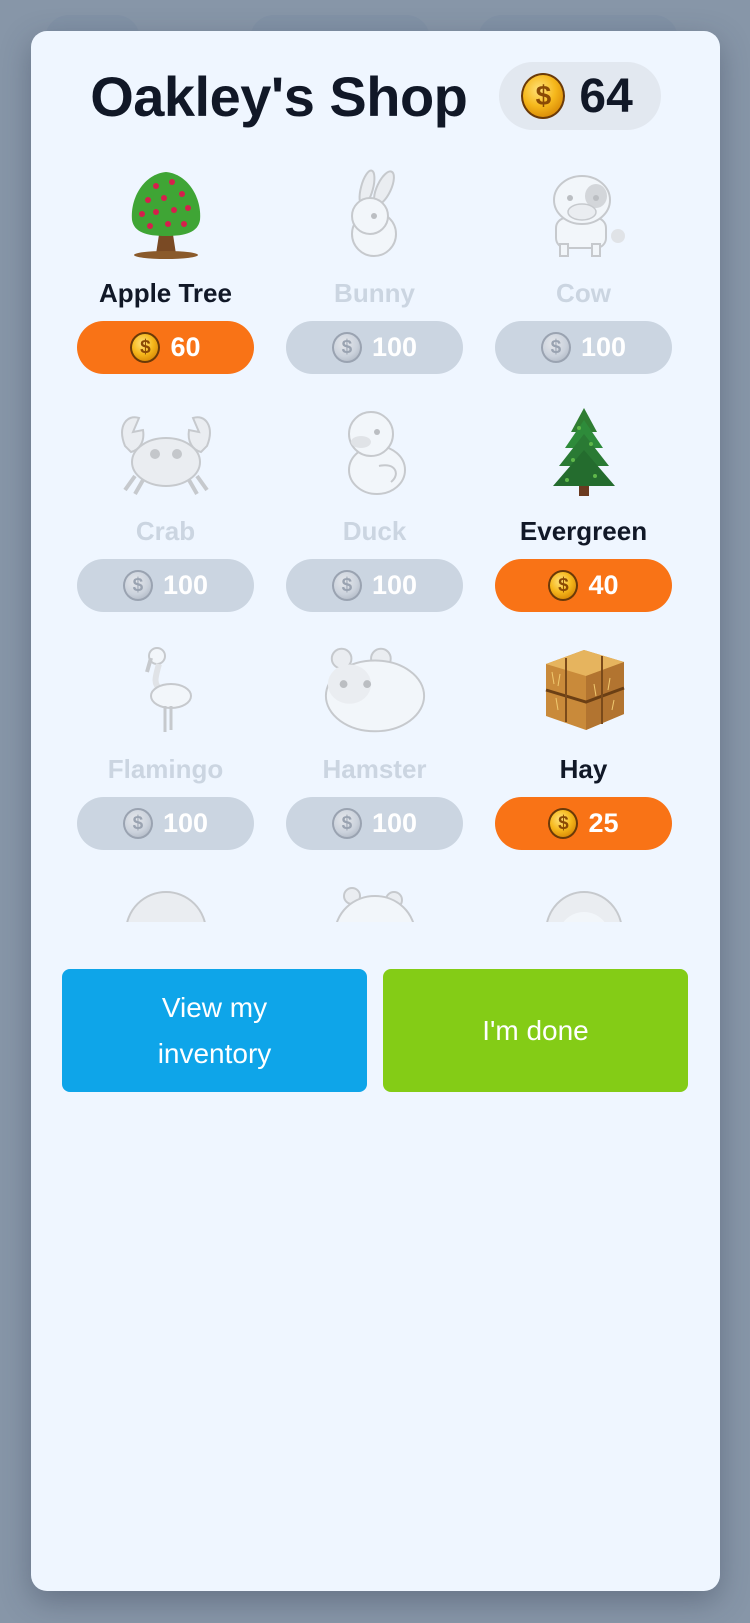  What do you see at coordinates (166, 690) in the screenshot?
I see `flamingo-icon` at bounding box center [166, 690].